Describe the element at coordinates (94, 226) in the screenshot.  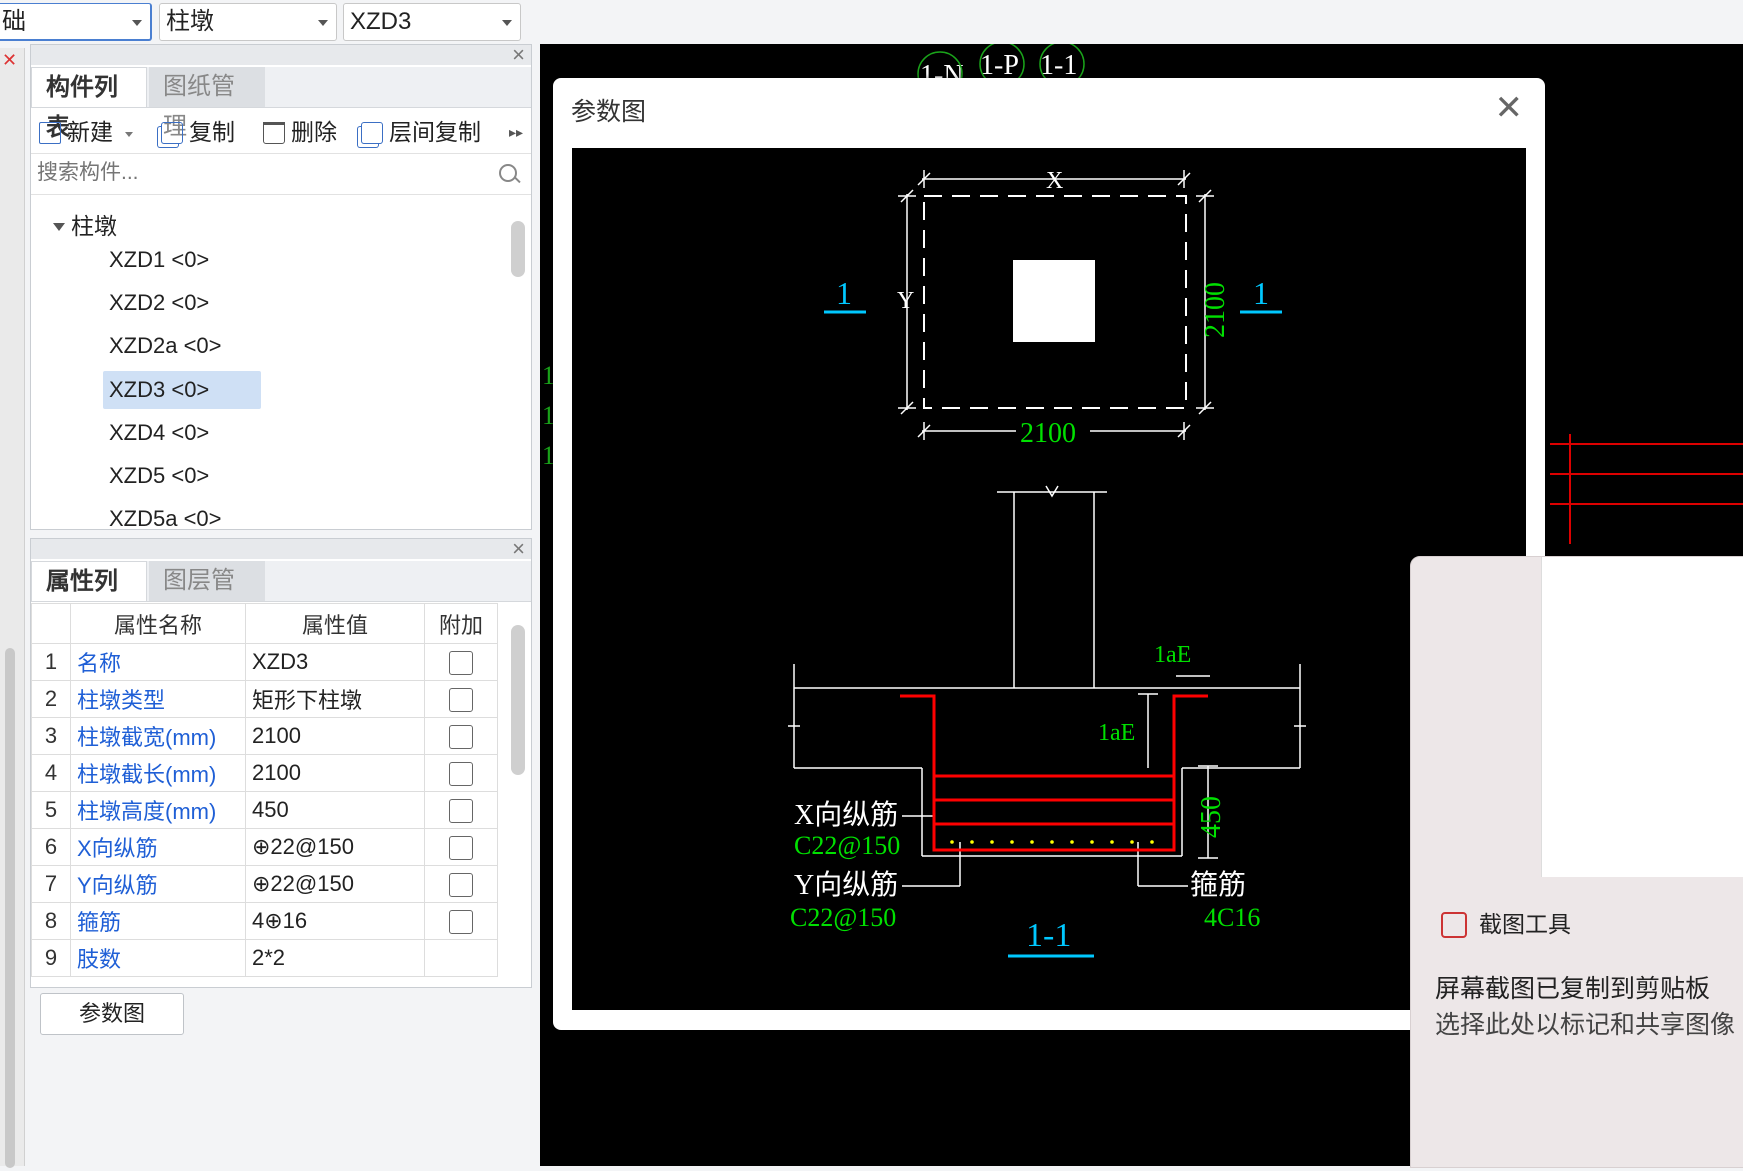
I see `tree-root-label: 柱墩` at that location.